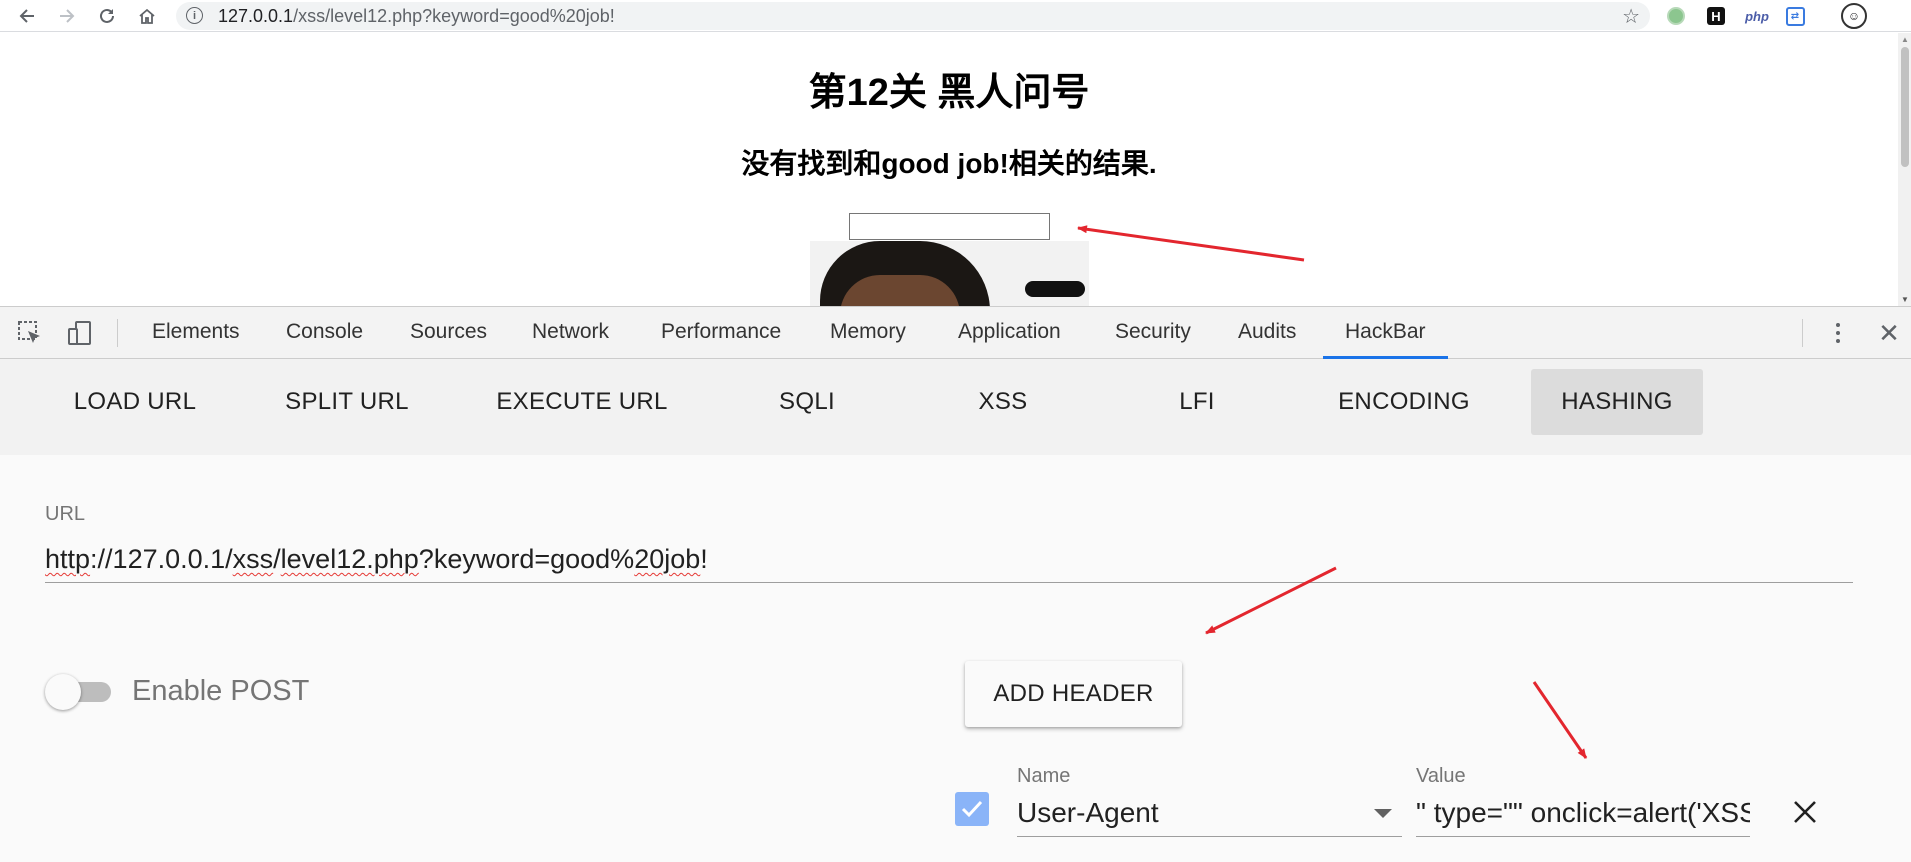  Describe the element at coordinates (1209, 815) in the screenshot. I see `header-name-select: User-Agent` at that location.